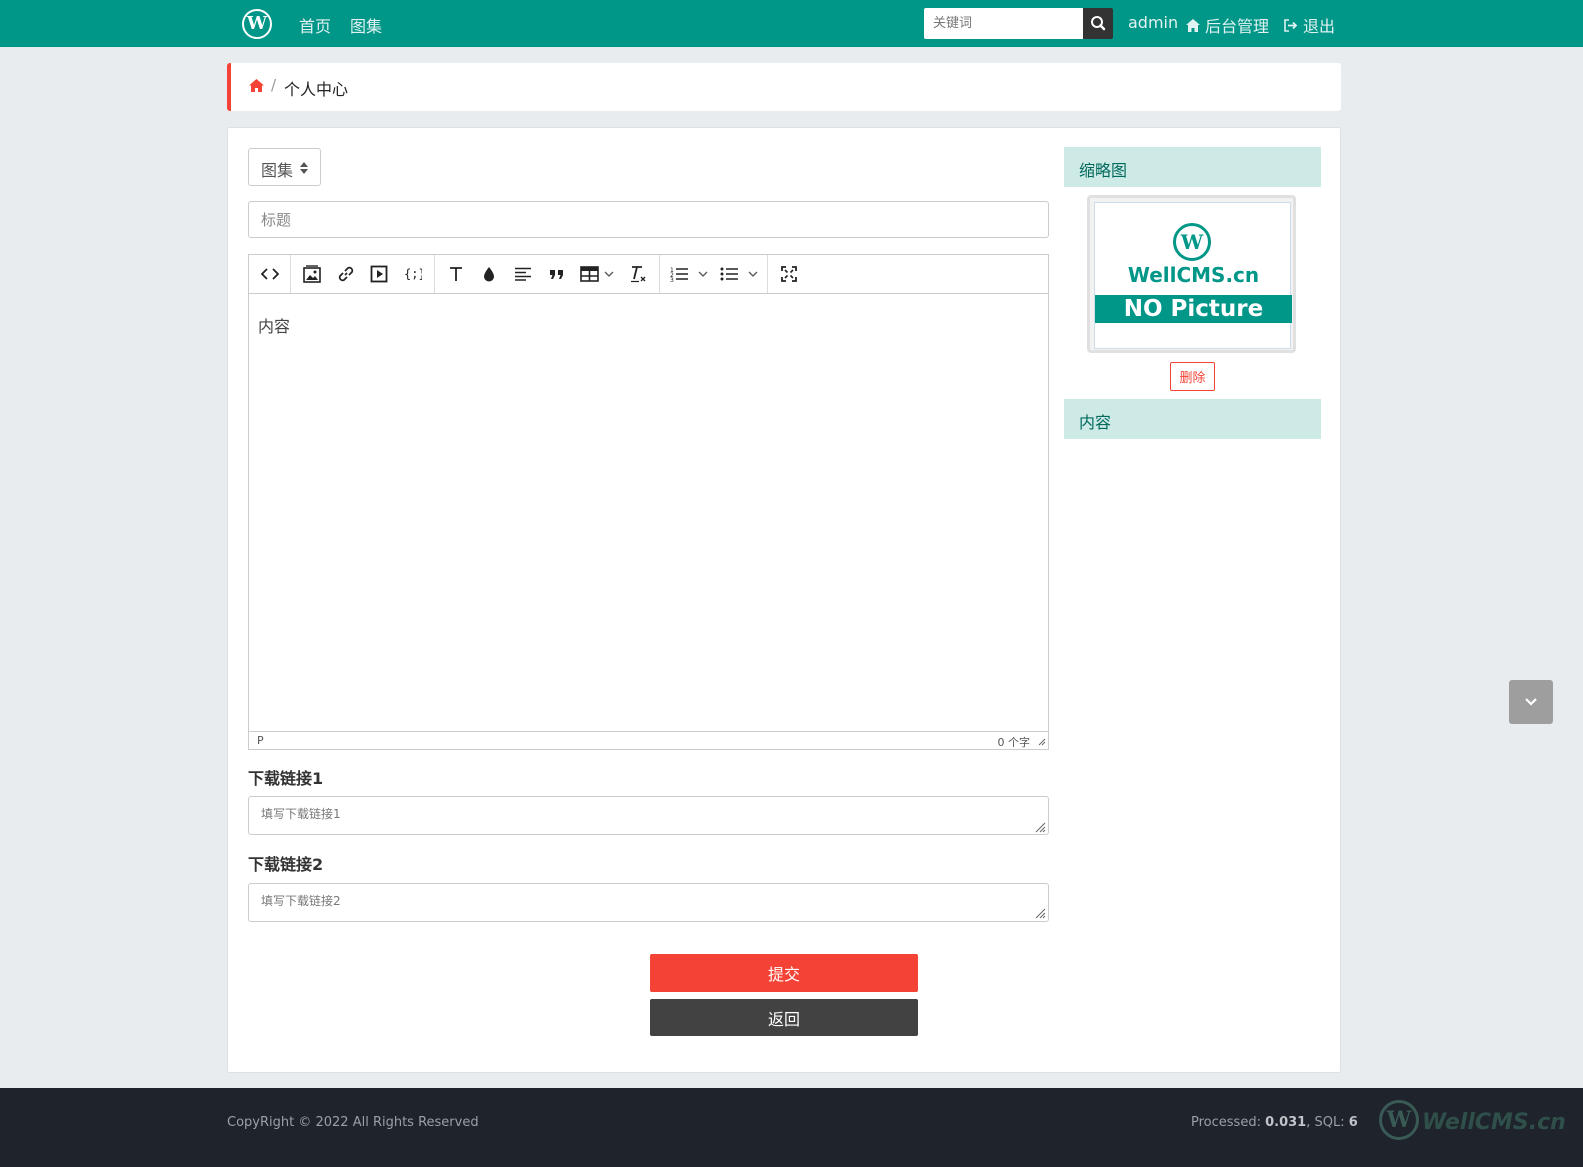 This screenshot has width=1583, height=1167. Describe the element at coordinates (1494, 1122) in the screenshot. I see `footer-brand: WellCMS.cn` at that location.